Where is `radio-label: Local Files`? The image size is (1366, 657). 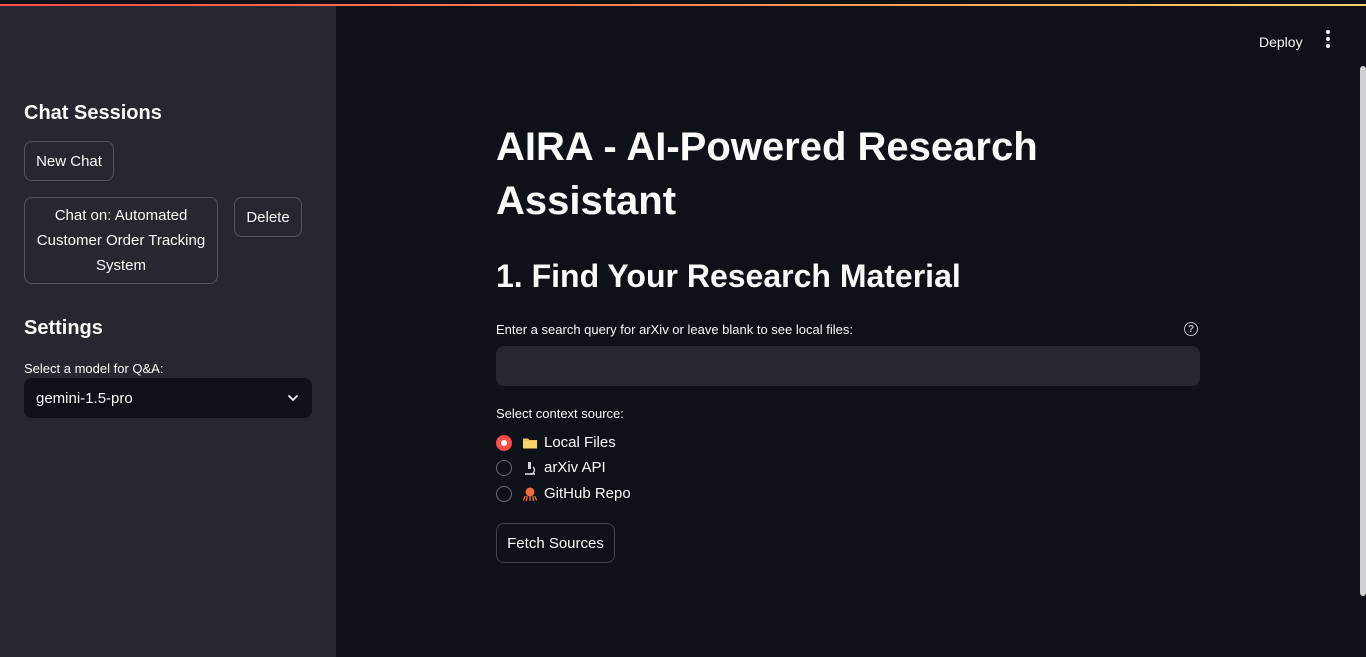
radio-label: Local Files is located at coordinates (580, 442).